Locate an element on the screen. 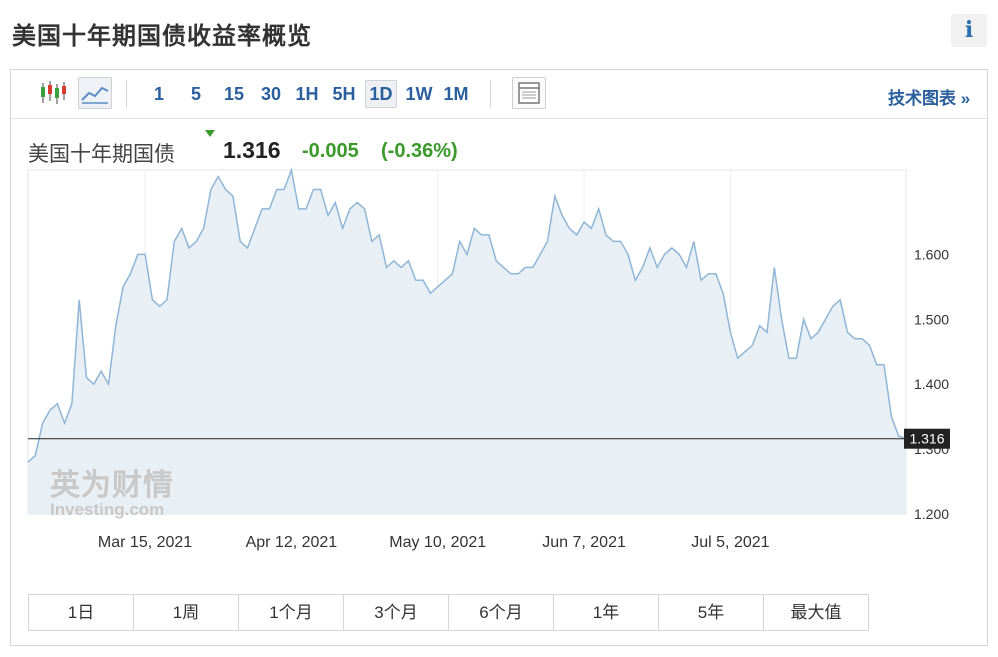 This screenshot has height=657, width=998. range-1d: 1日 is located at coordinates (81, 612).